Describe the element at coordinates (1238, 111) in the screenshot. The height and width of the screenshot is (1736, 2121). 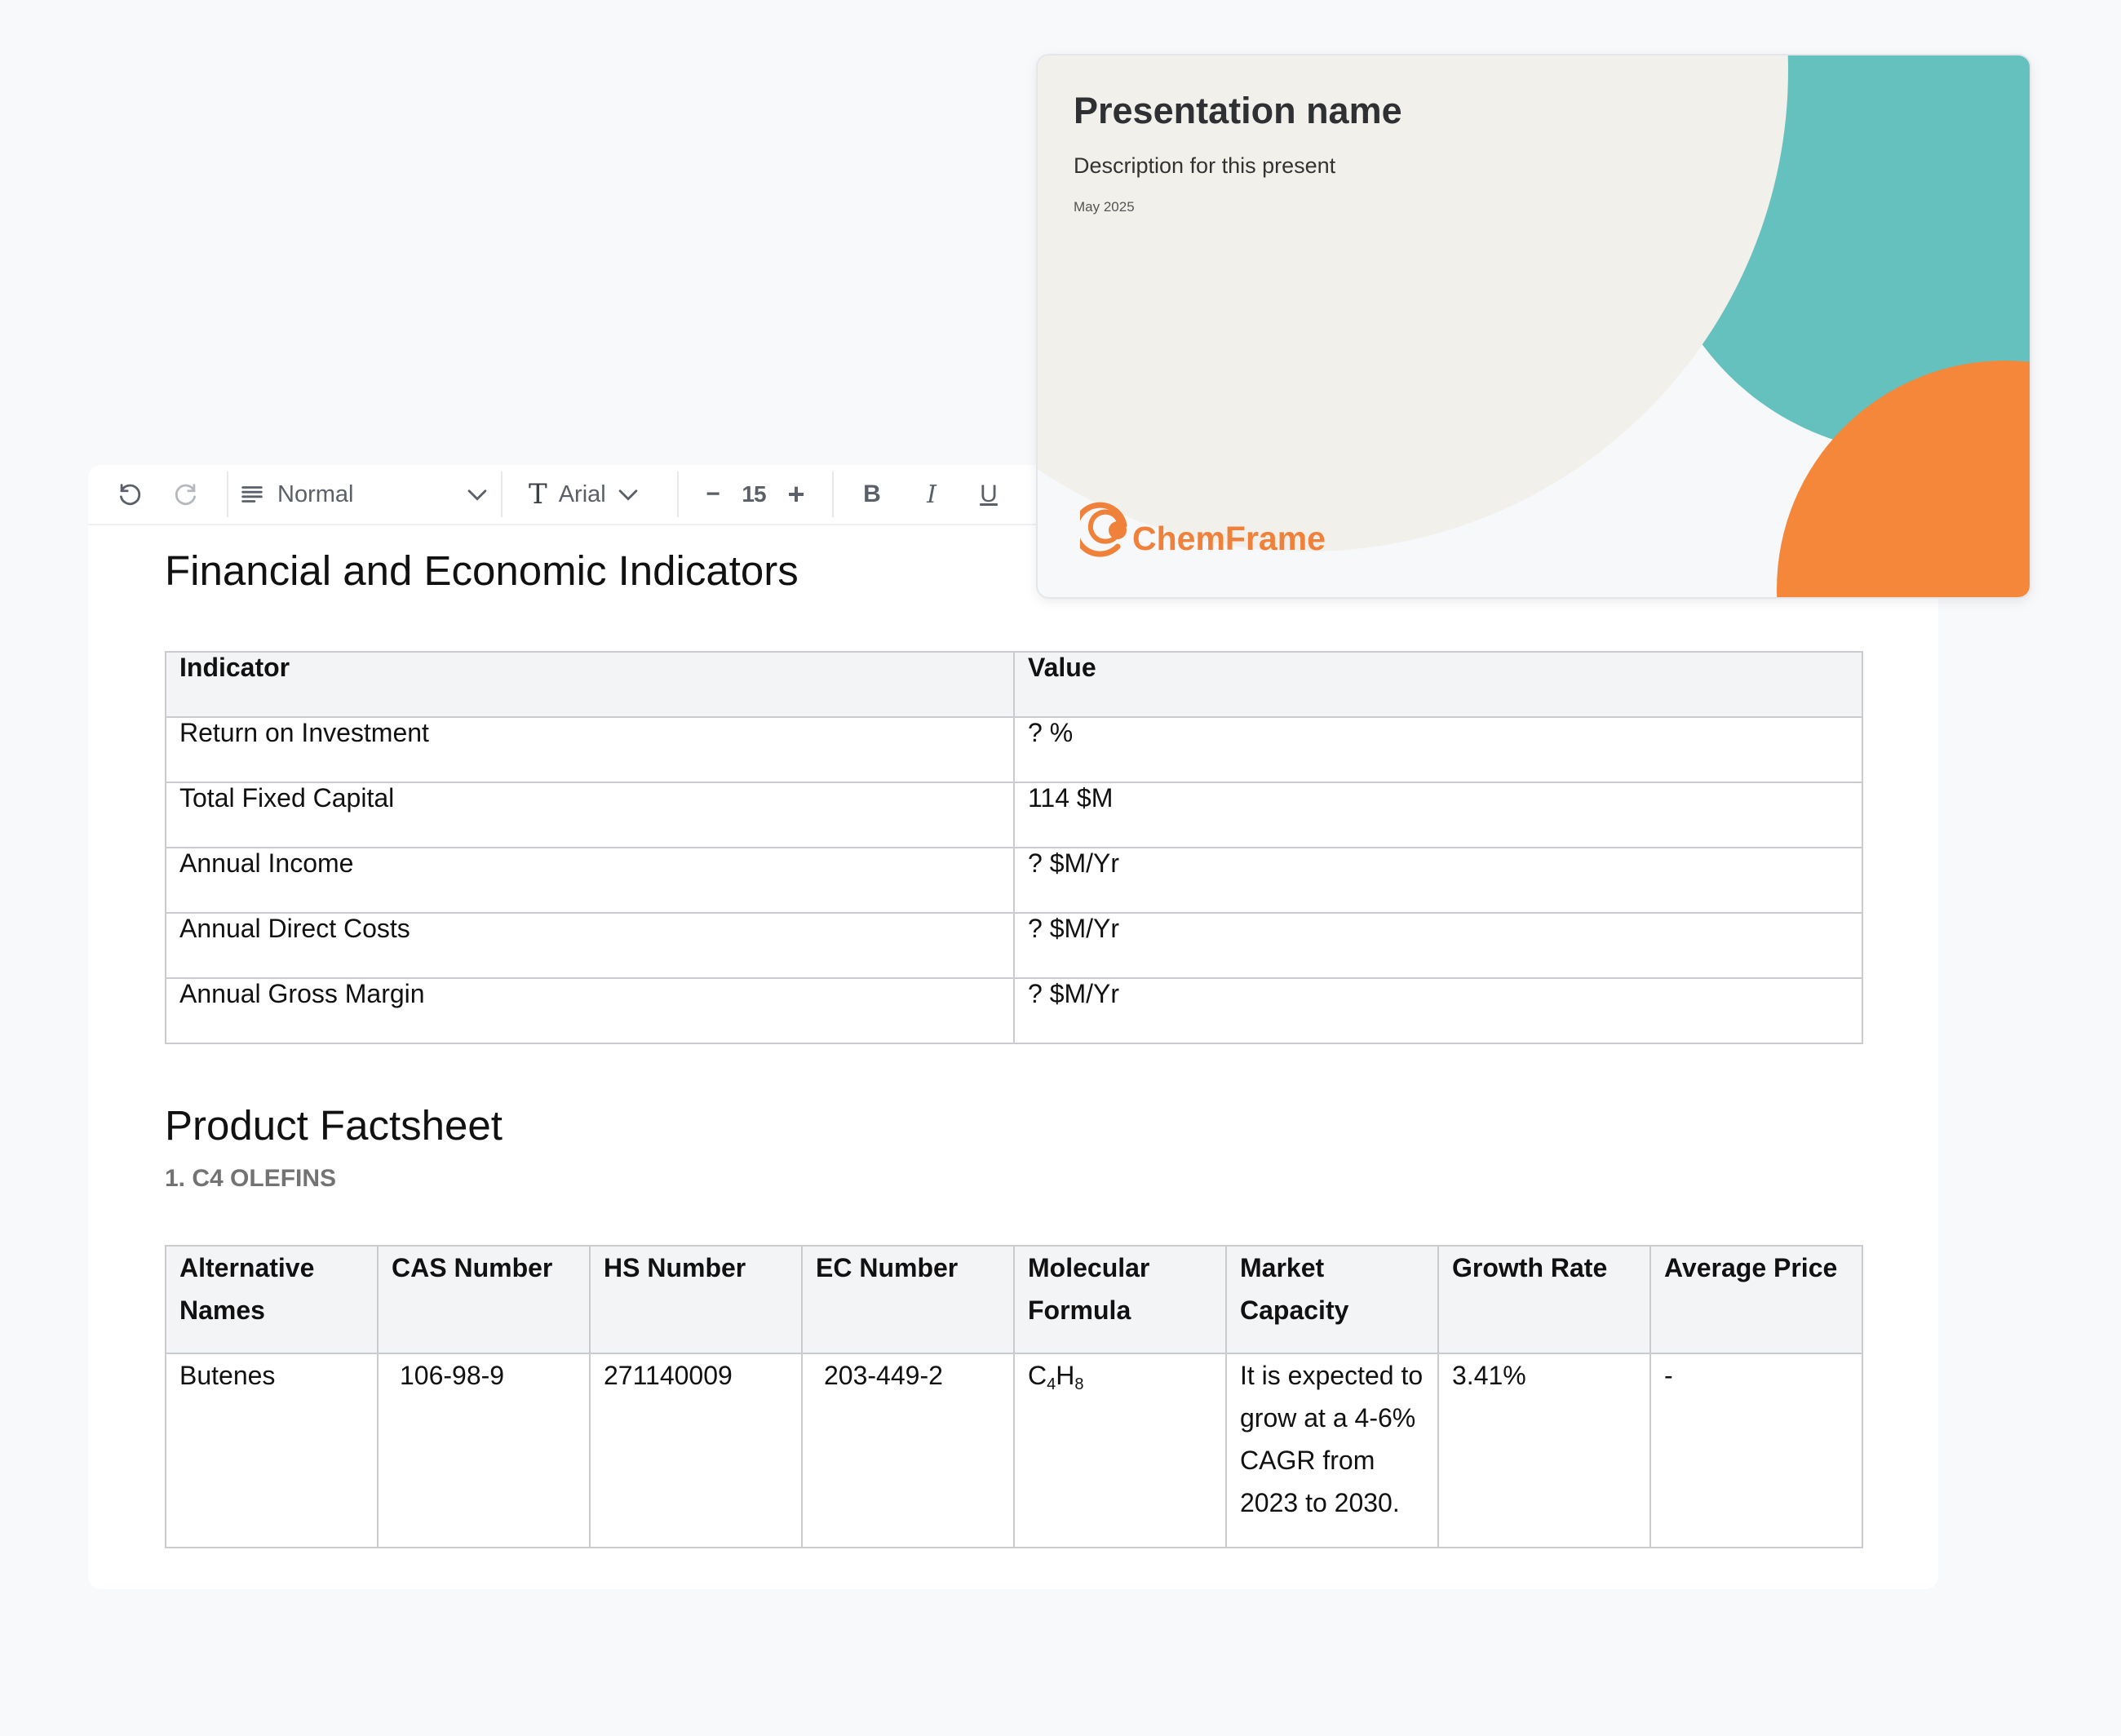
I see `presentation-title: Presentation name` at that location.